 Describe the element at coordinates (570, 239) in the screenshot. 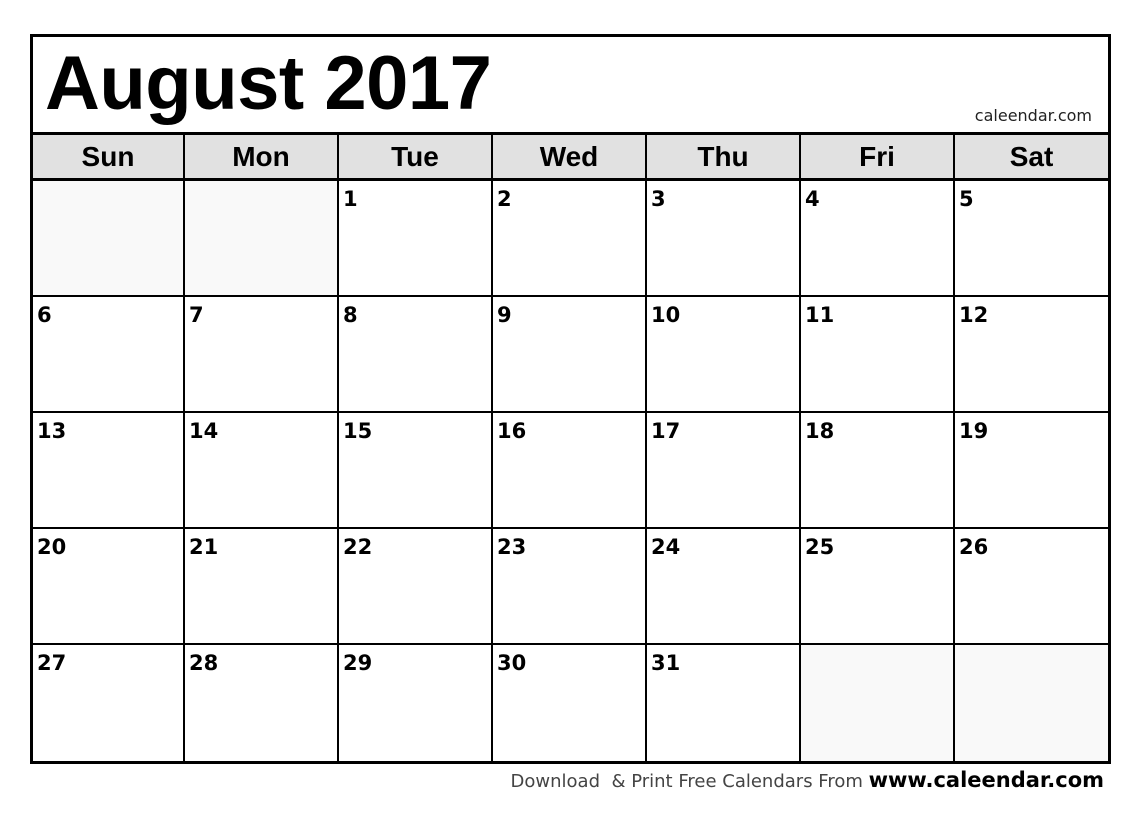

I see `day-cell: 2` at that location.